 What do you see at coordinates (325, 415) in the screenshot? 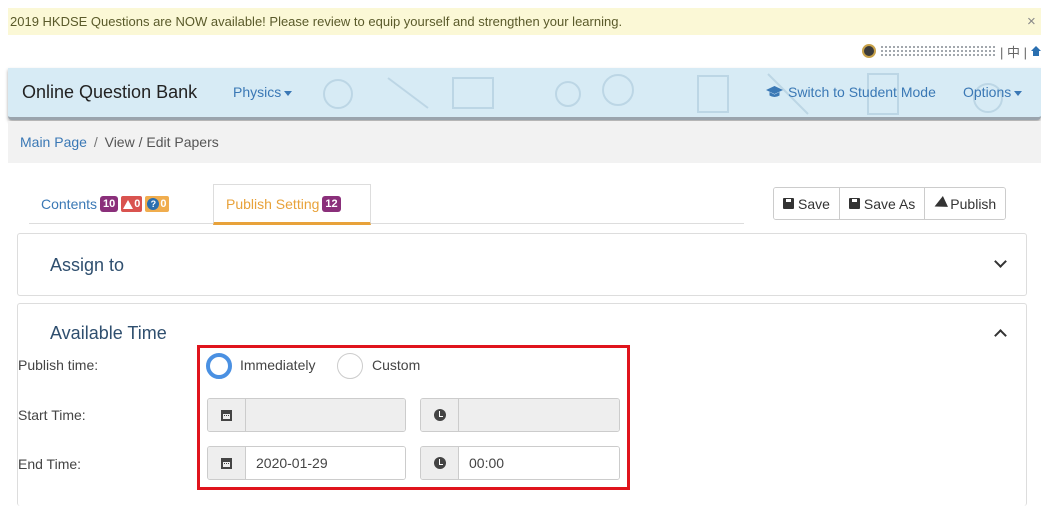
I see `start-date-field` at bounding box center [325, 415].